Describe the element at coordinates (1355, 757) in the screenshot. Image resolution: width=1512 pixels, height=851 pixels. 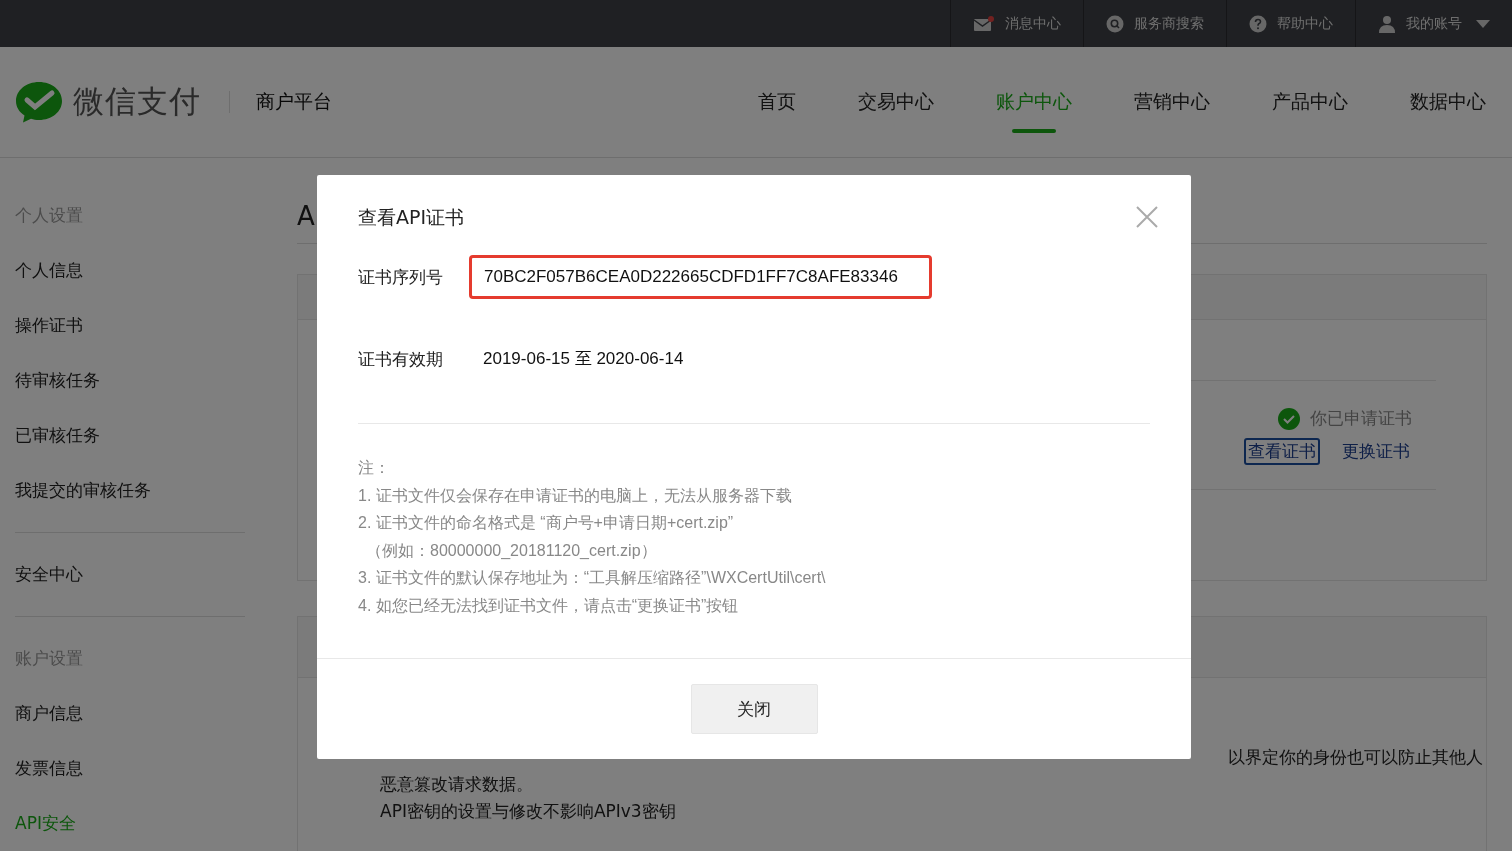
I see `notice-text: 以界定你的身份也可以防止其他人` at that location.